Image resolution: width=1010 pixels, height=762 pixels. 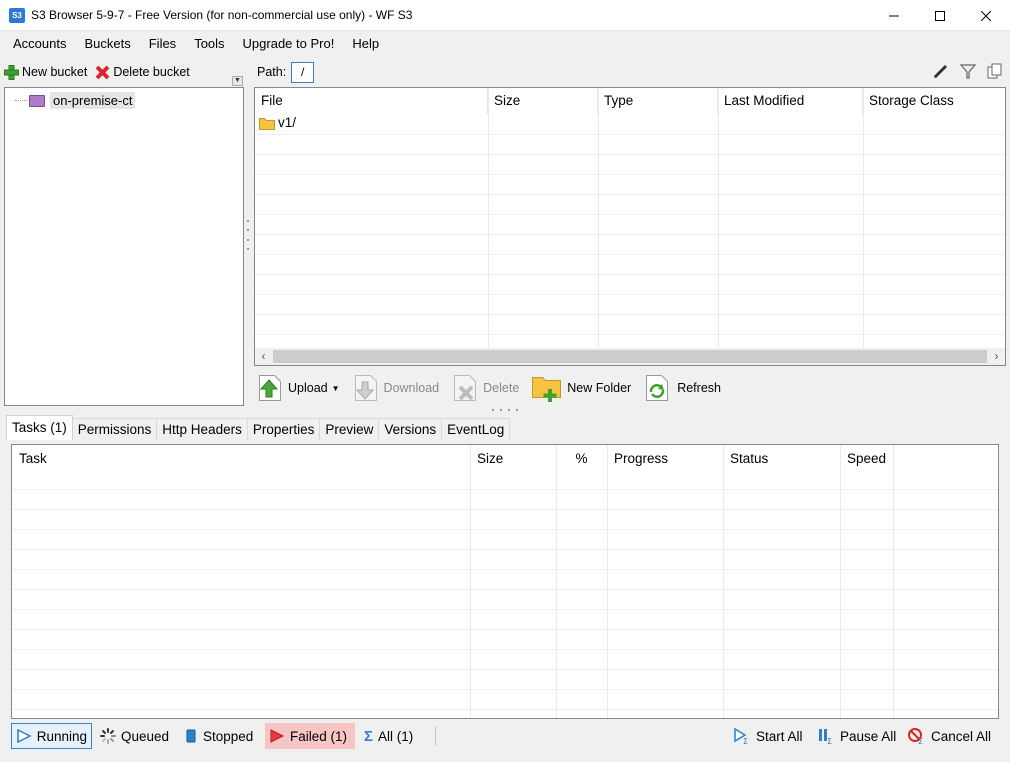 What do you see at coordinates (107, 43) in the screenshot?
I see `menu-buckets: Buckets` at bounding box center [107, 43].